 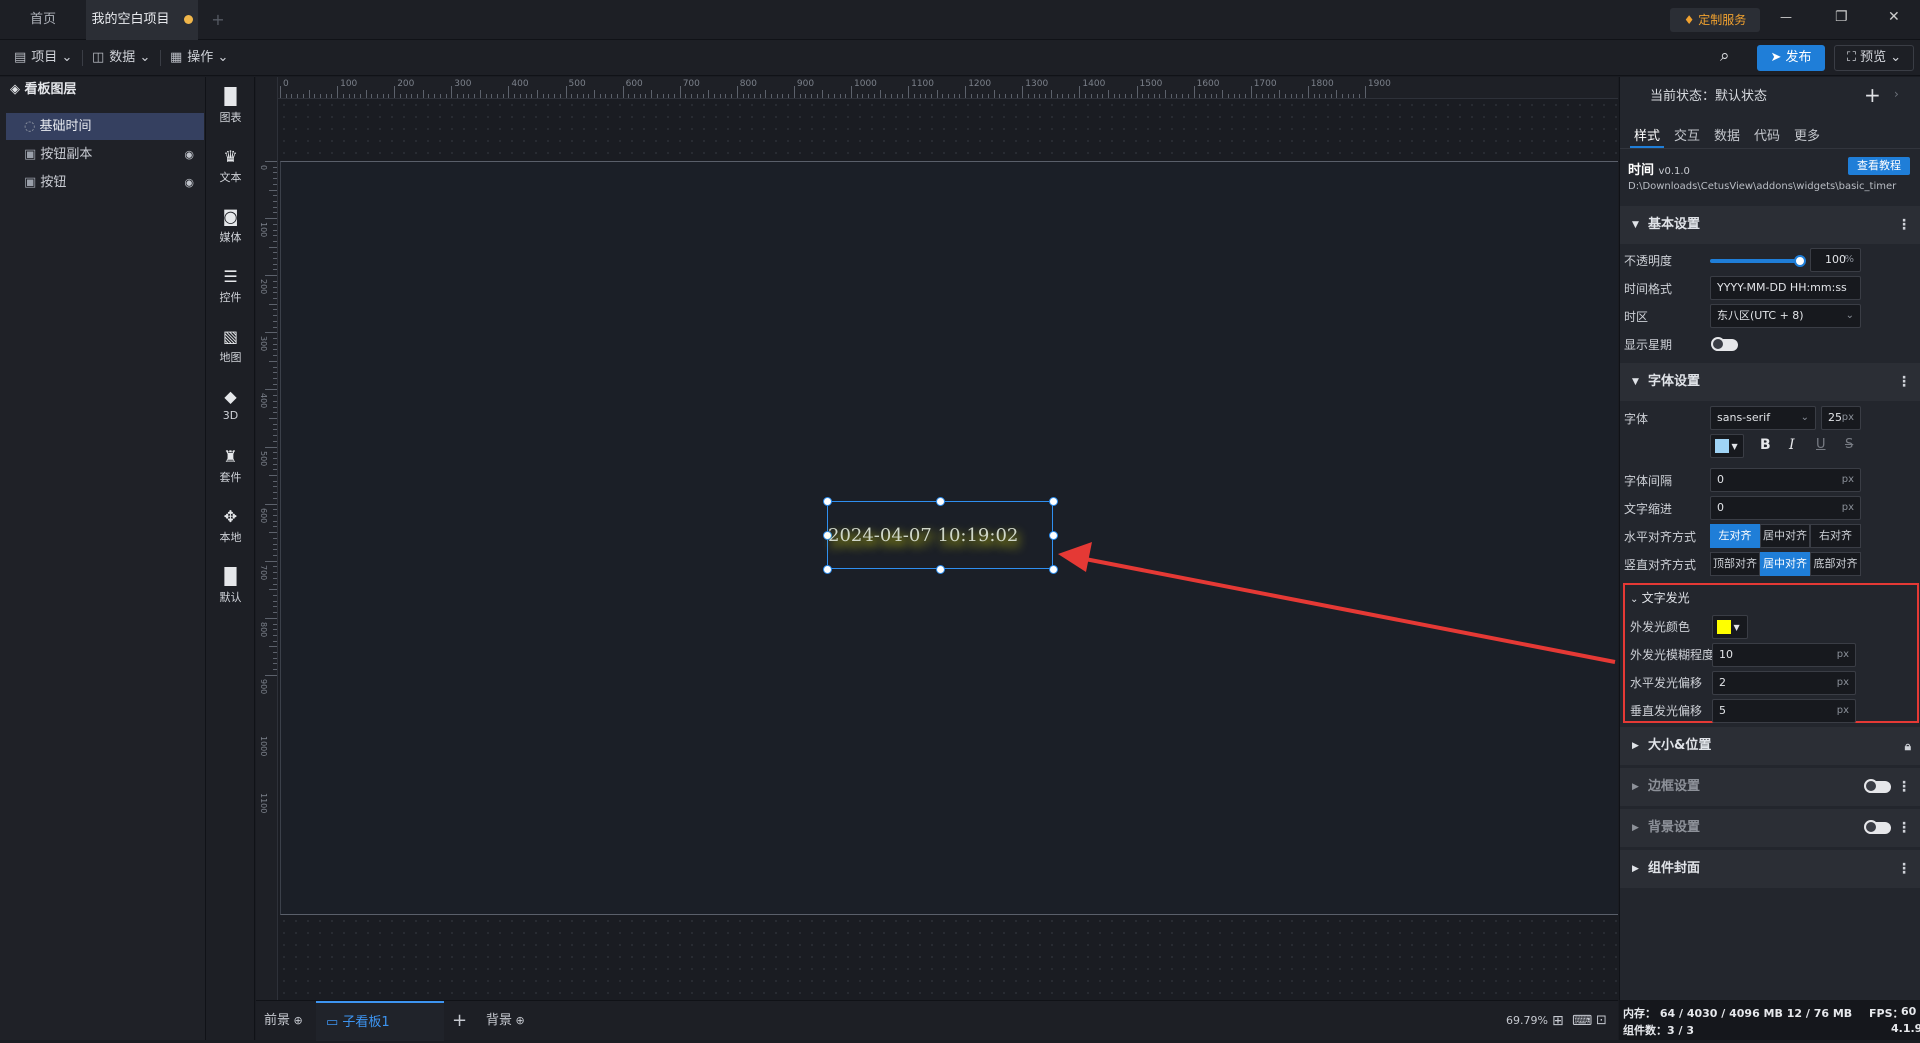 What do you see at coordinates (1727, 446) in the screenshot?
I see `font-color-picker: ▼` at bounding box center [1727, 446].